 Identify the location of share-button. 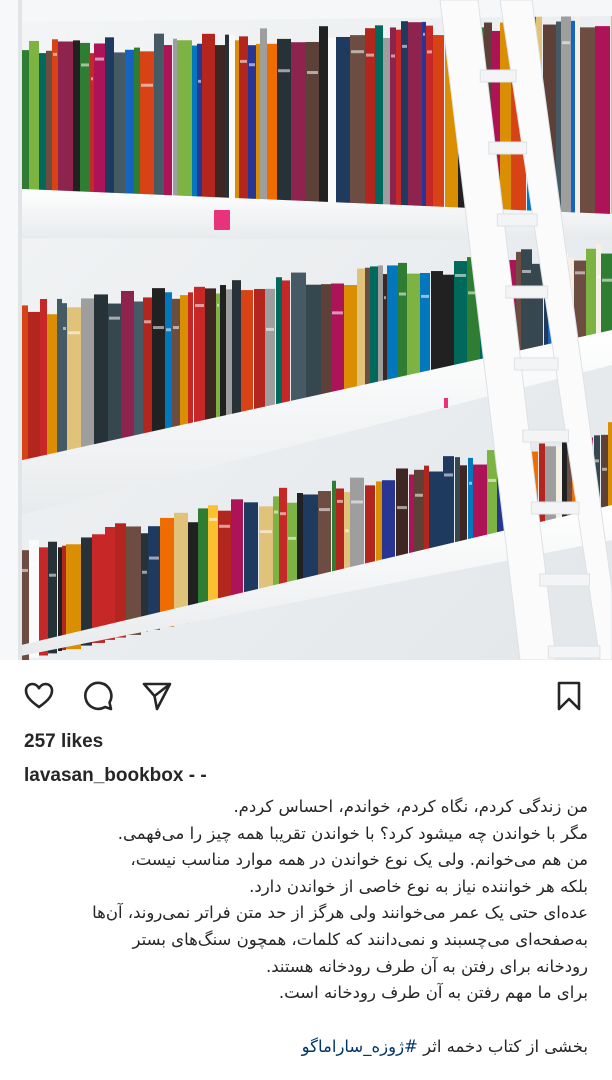
(157, 696).